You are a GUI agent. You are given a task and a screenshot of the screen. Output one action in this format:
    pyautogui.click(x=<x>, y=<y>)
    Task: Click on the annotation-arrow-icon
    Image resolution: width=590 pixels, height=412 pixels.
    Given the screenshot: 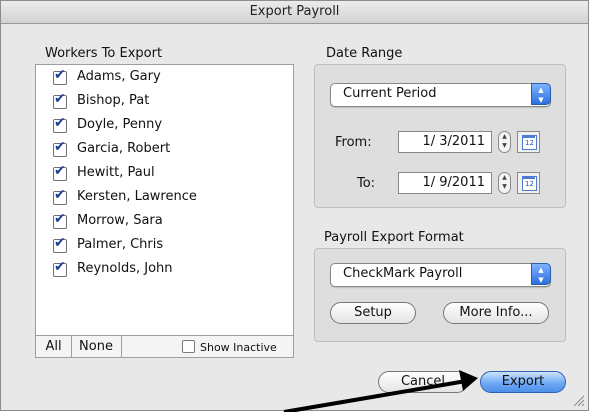 What is the action you would take?
    pyautogui.click(x=380, y=391)
    